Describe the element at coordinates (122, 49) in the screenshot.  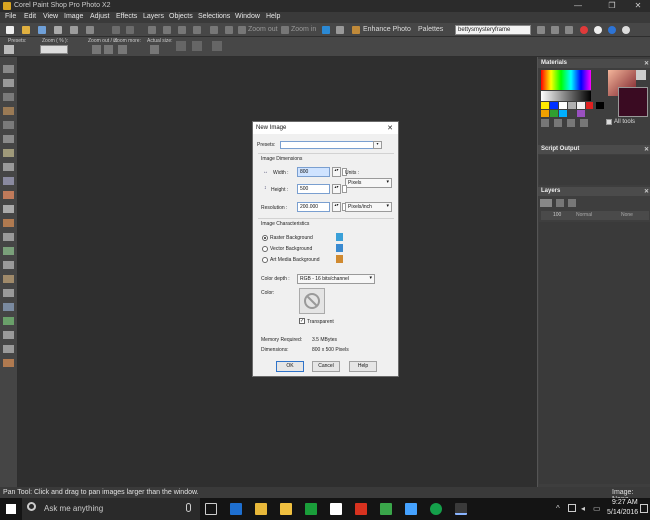
I see `zoom-more-icon` at that location.